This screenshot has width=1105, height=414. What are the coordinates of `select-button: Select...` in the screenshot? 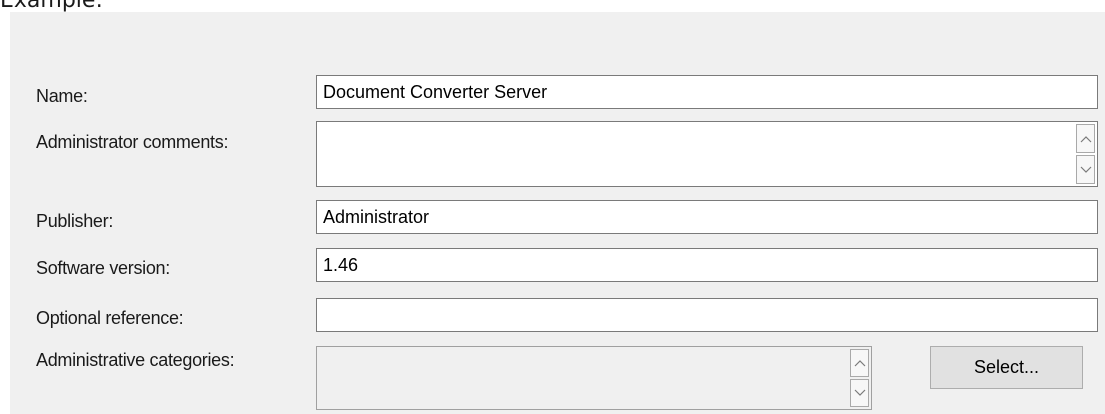 It's located at (1006, 367).